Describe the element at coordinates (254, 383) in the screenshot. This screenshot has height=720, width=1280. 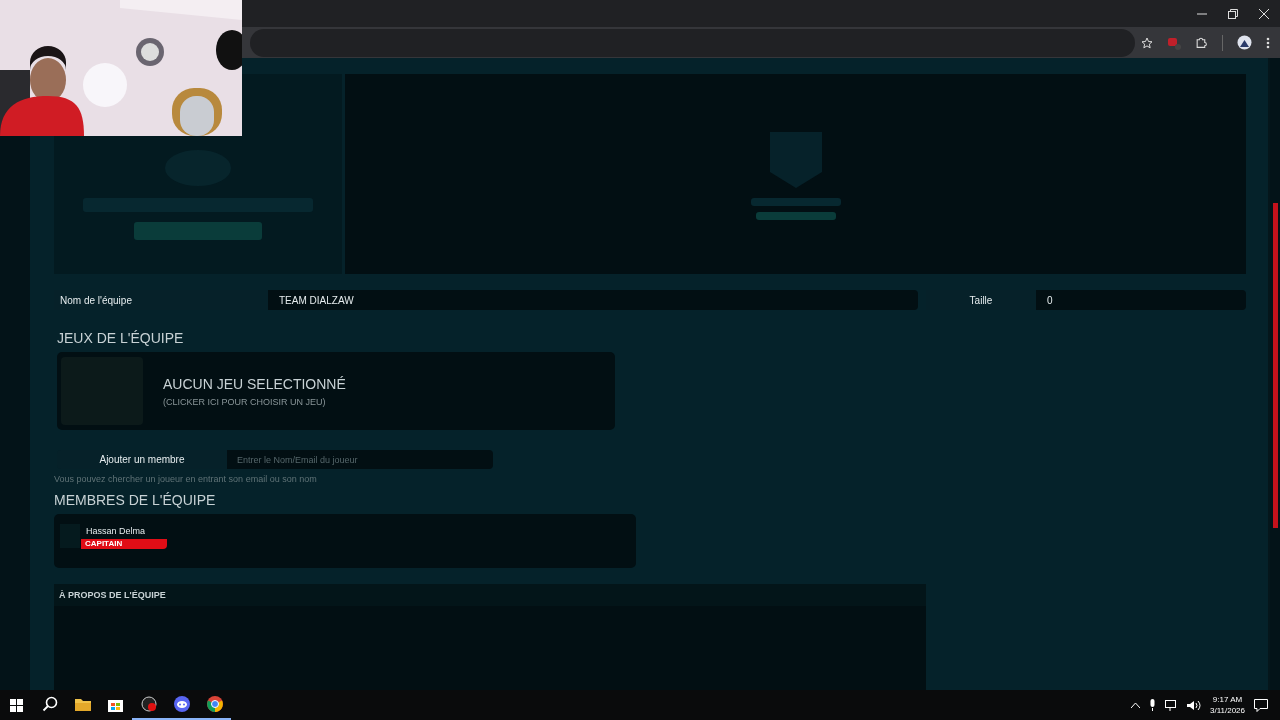
I see `game-card-title: AUCUN JEU SELECTIONNÉ` at that location.